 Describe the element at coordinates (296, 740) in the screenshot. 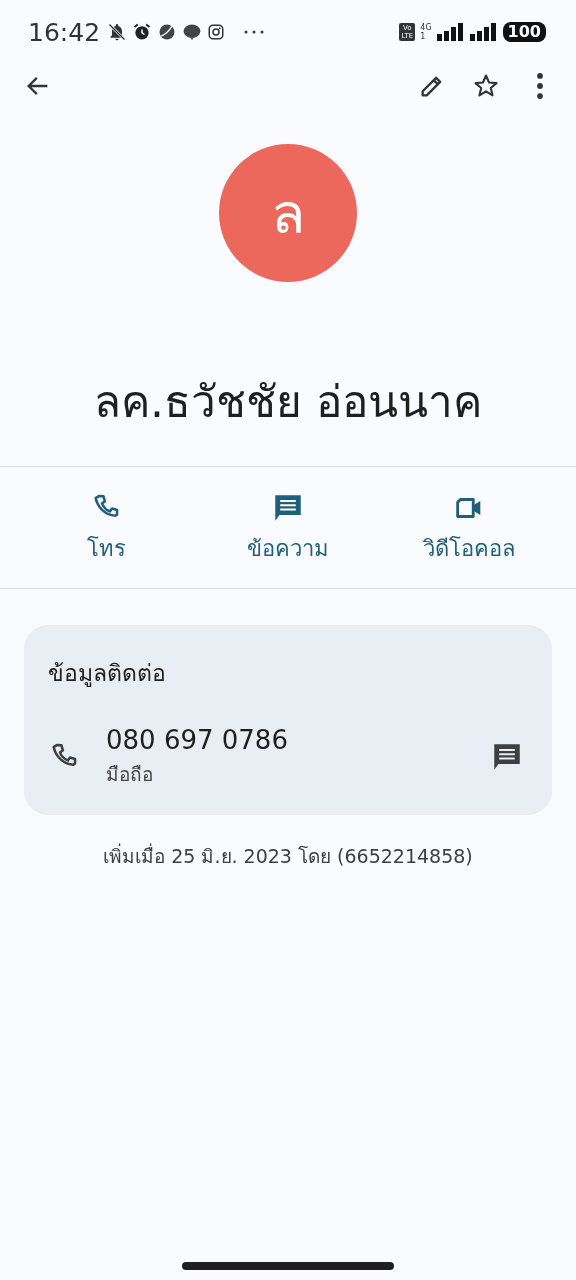

I see `phone-number: 080 697 0786` at that location.